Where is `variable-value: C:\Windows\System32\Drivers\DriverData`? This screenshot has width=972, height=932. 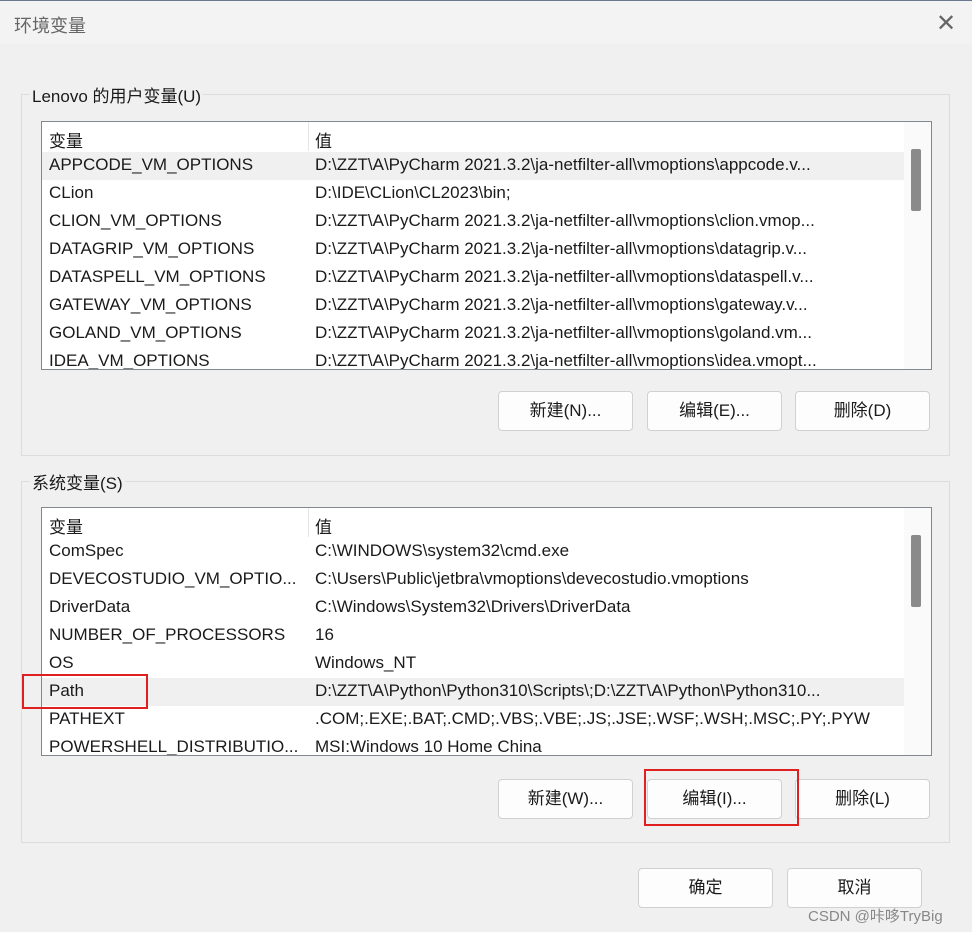
variable-value: C:\Windows\System32\Drivers\DriverData is located at coordinates (473, 606).